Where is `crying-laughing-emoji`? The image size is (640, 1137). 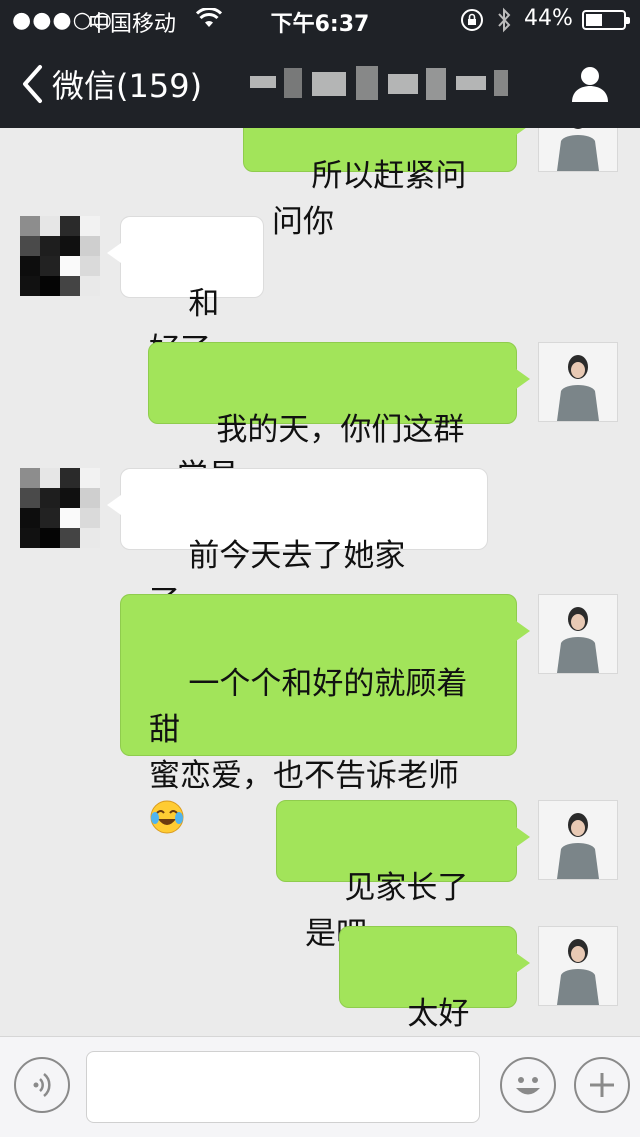
crying-laughing-emoji is located at coordinates (167, 770).